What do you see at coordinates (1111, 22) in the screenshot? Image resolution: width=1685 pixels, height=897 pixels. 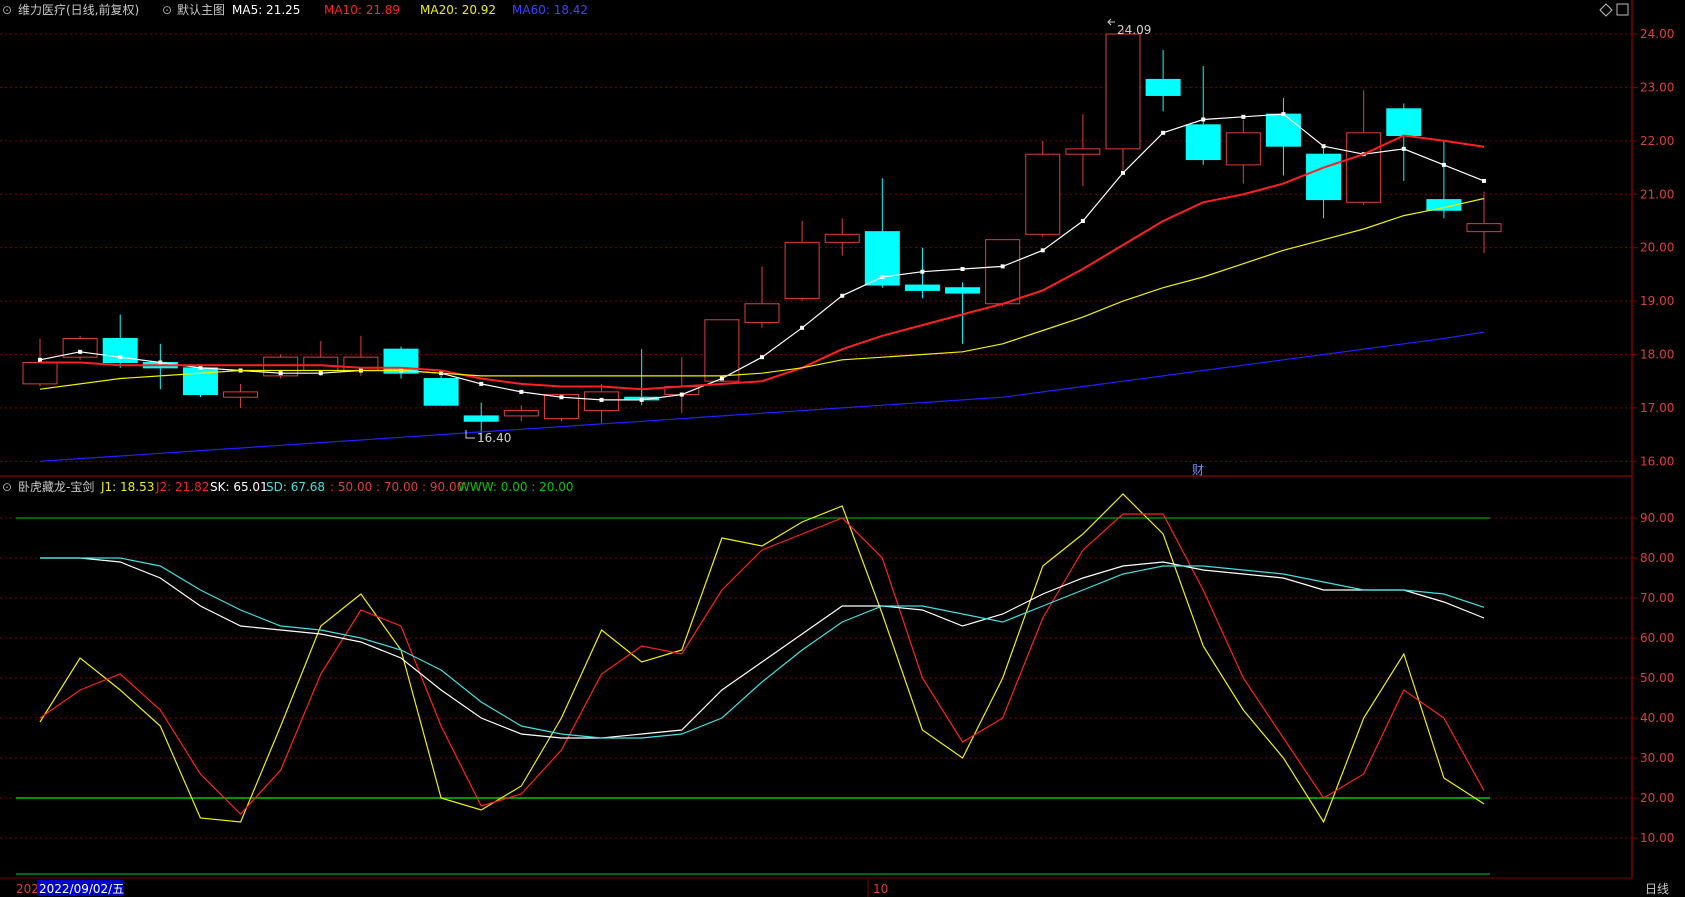 I see `high-arrow` at bounding box center [1111, 22].